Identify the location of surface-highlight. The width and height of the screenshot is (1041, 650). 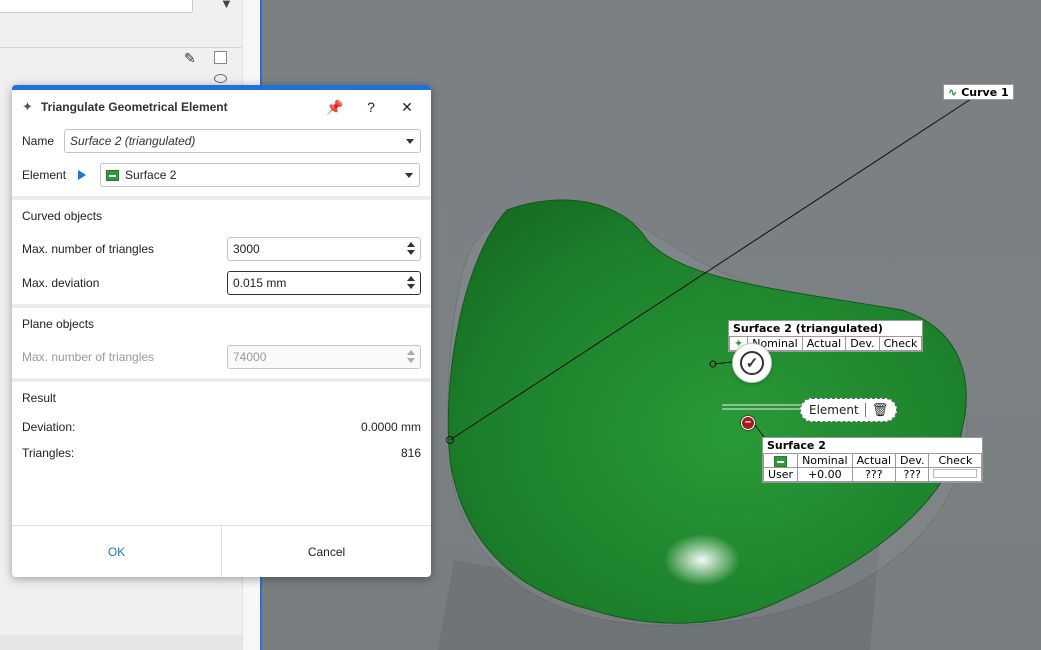
(702, 560).